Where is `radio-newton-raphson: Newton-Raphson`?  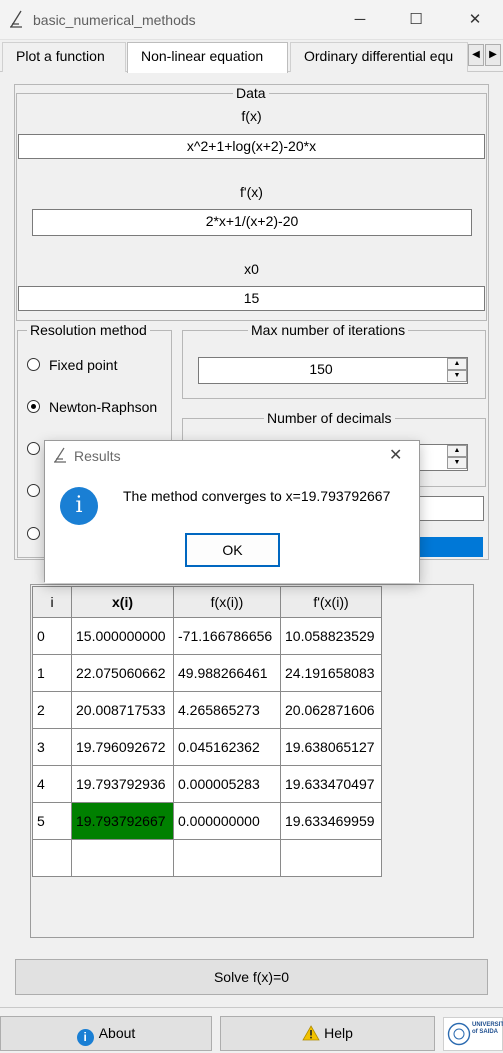 radio-newton-raphson: Newton-Raphson is located at coordinates (99, 409).